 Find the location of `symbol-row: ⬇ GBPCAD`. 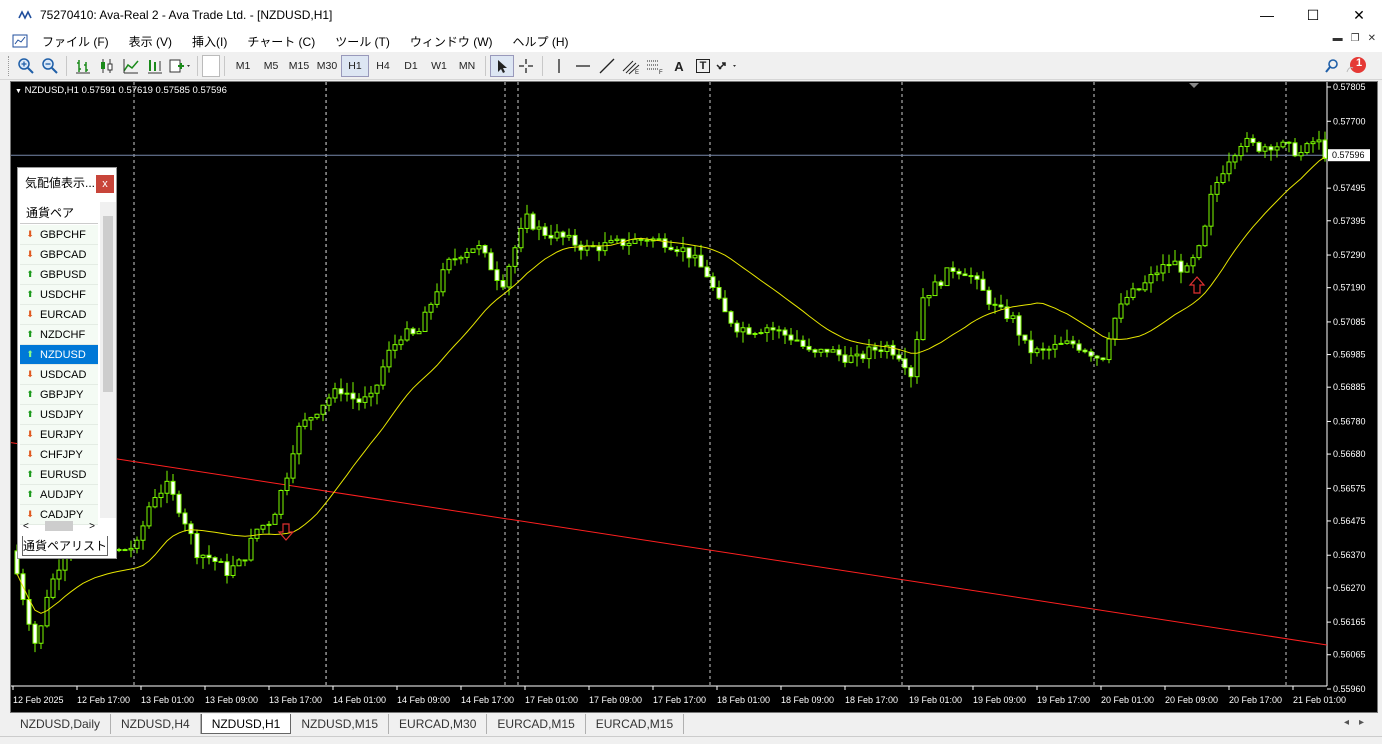

symbol-row: ⬇ GBPCAD is located at coordinates (59, 255).